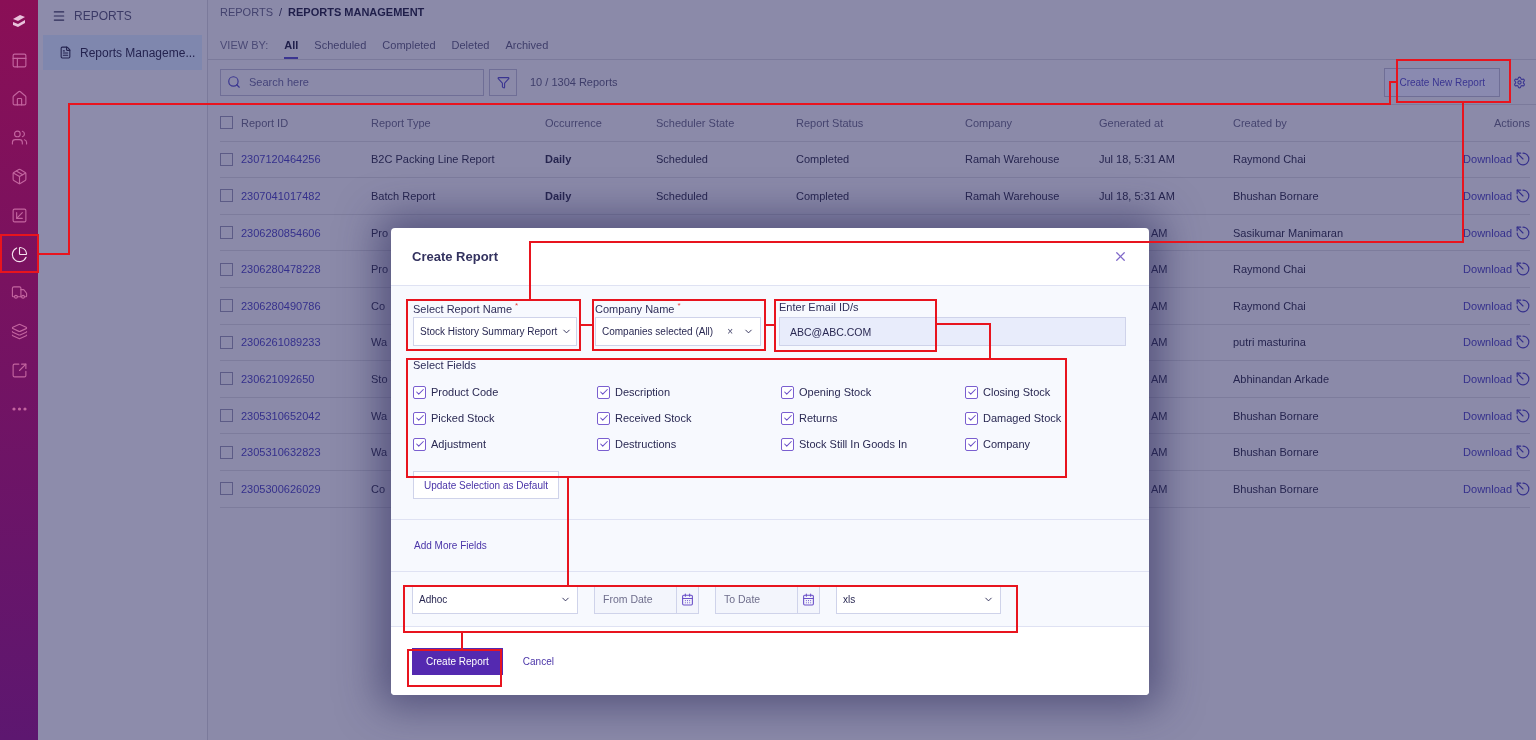 The height and width of the screenshot is (740, 1536). Describe the element at coordinates (459, 444) in the screenshot. I see `checkbox-label: Adjustment` at that location.